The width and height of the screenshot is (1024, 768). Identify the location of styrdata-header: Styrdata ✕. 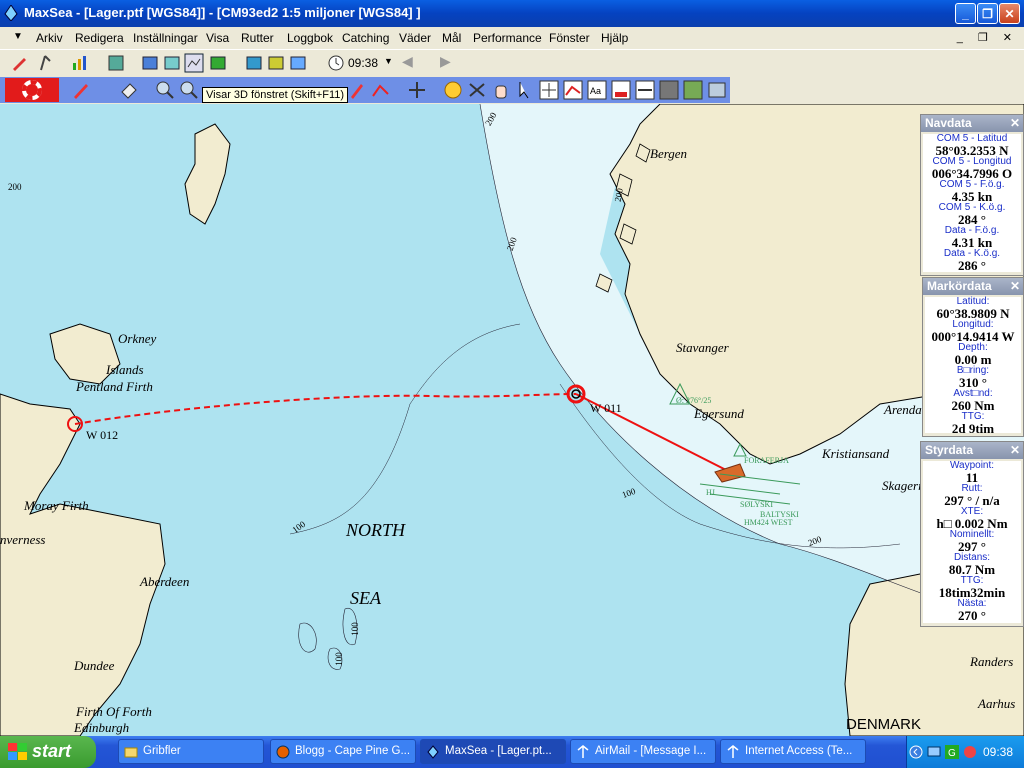
(972, 450).